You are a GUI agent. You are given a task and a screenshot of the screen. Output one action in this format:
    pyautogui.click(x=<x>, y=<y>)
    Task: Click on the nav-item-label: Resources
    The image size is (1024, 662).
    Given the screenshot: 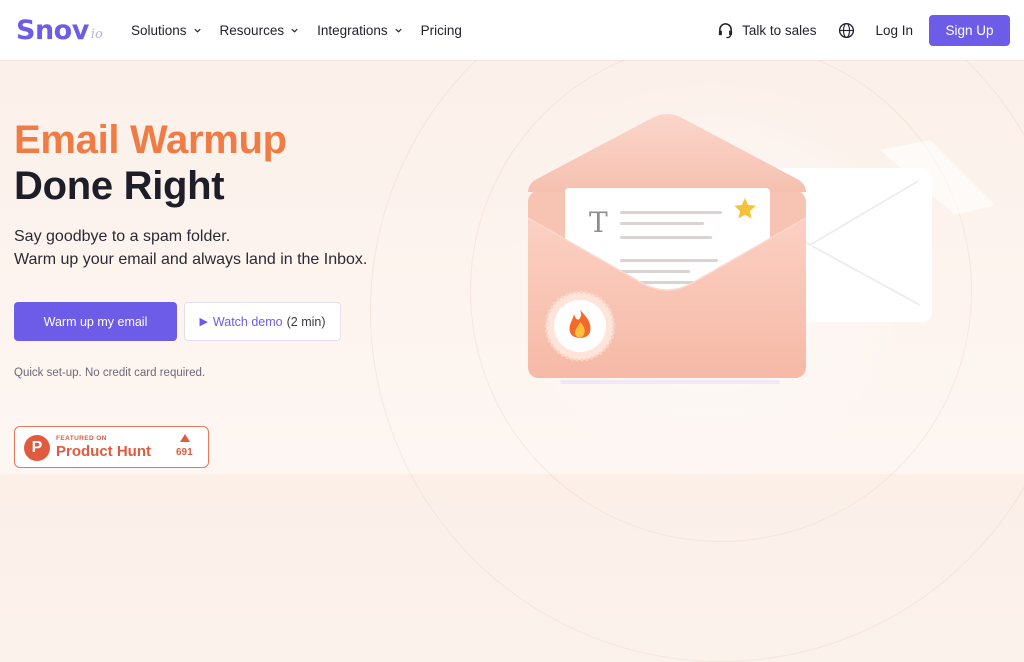 What is the action you would take?
    pyautogui.click(x=252, y=30)
    